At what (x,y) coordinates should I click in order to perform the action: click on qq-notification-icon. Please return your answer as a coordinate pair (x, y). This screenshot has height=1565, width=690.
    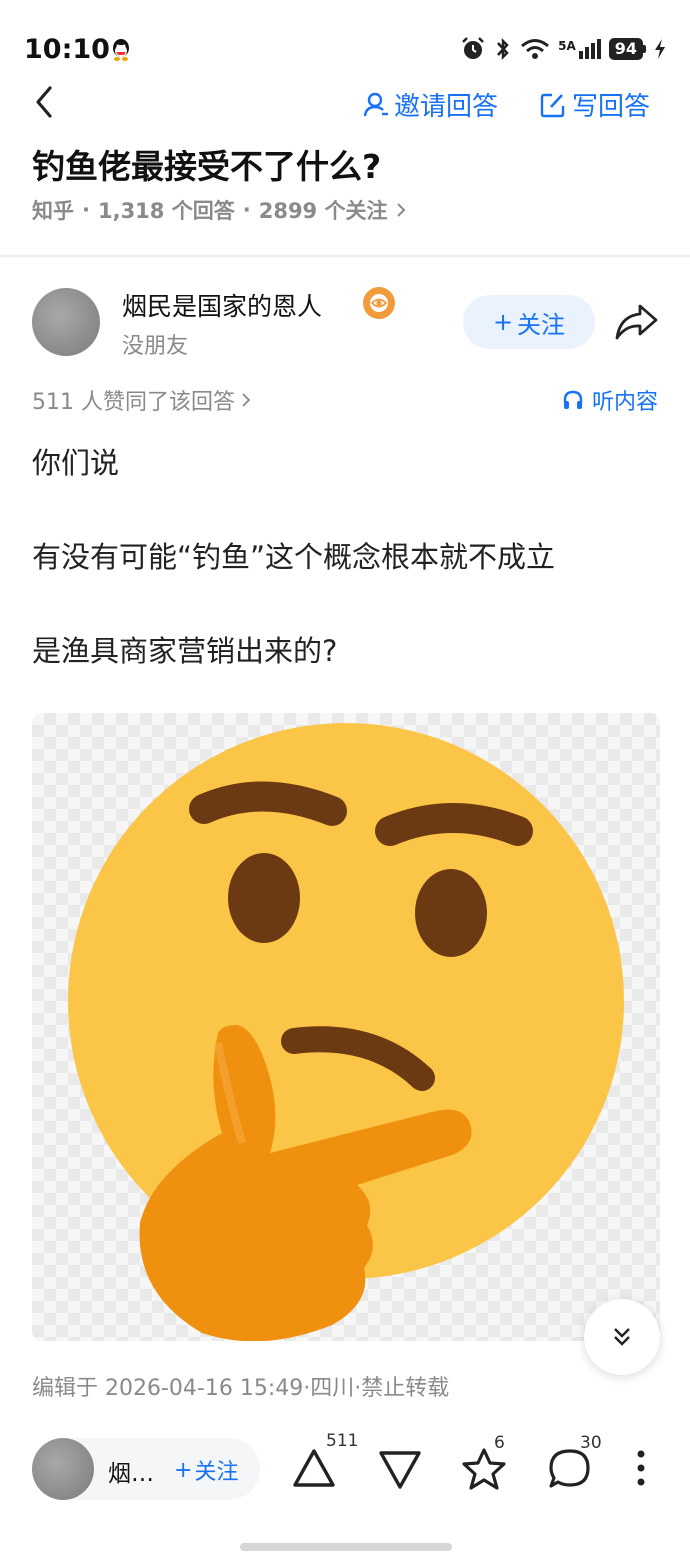
    Looking at the image, I should click on (121, 50).